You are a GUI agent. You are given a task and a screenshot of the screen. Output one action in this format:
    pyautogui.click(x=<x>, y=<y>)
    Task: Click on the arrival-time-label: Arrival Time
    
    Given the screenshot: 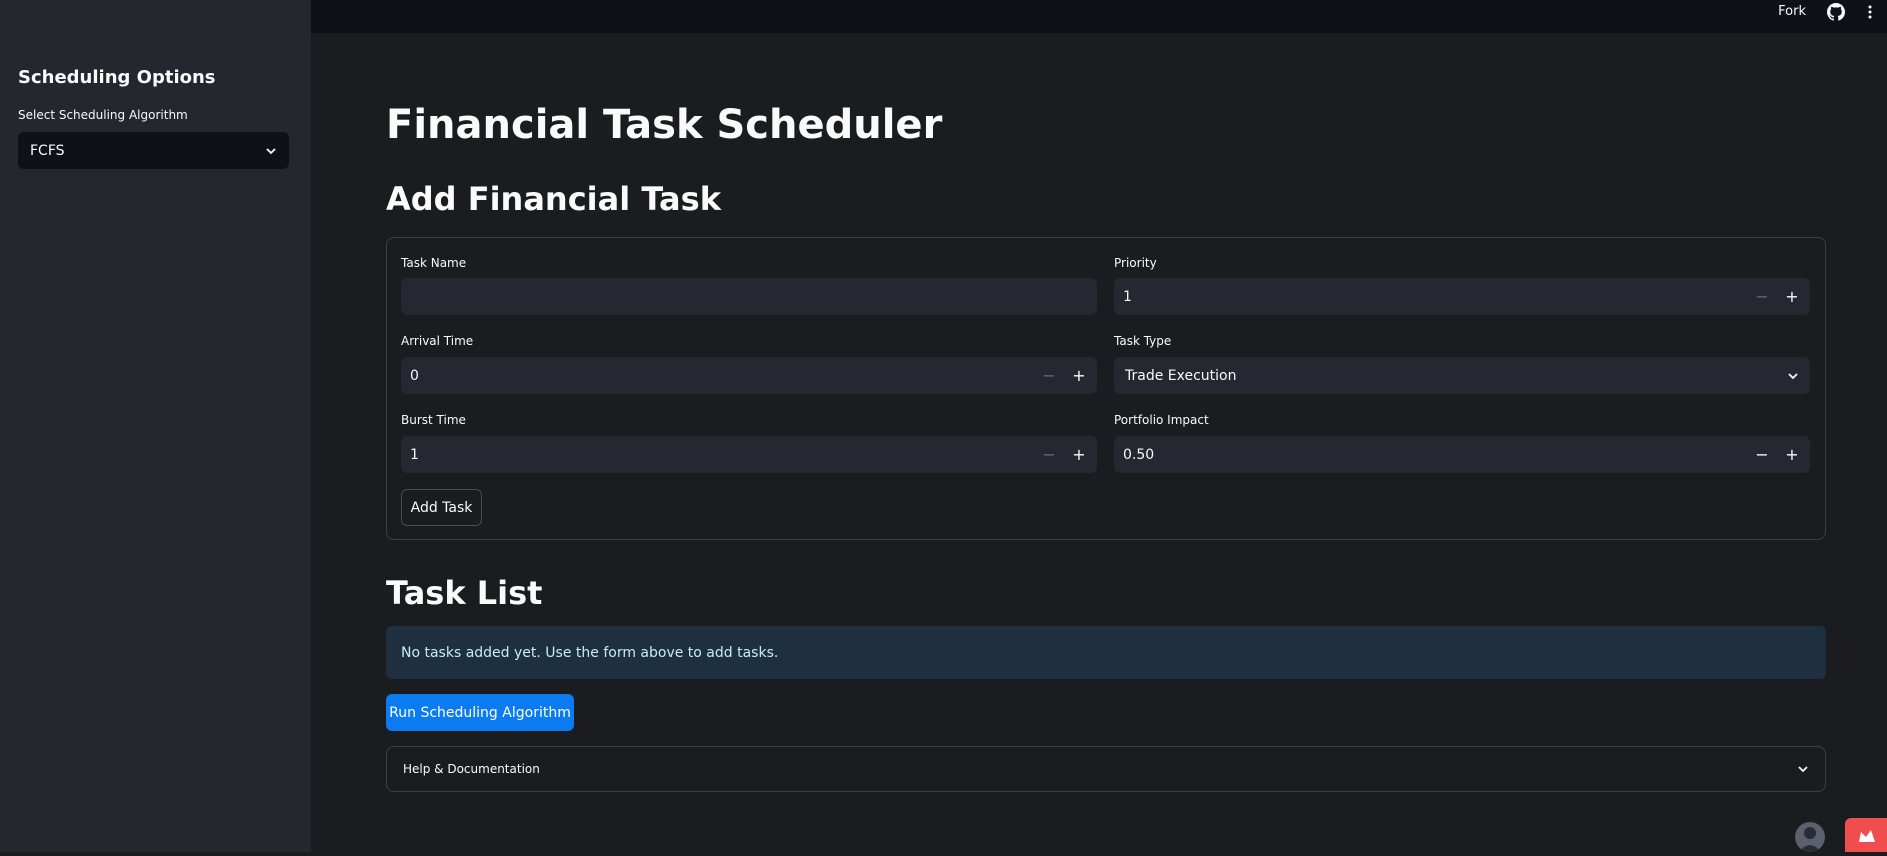 What is the action you would take?
    pyautogui.click(x=437, y=341)
    